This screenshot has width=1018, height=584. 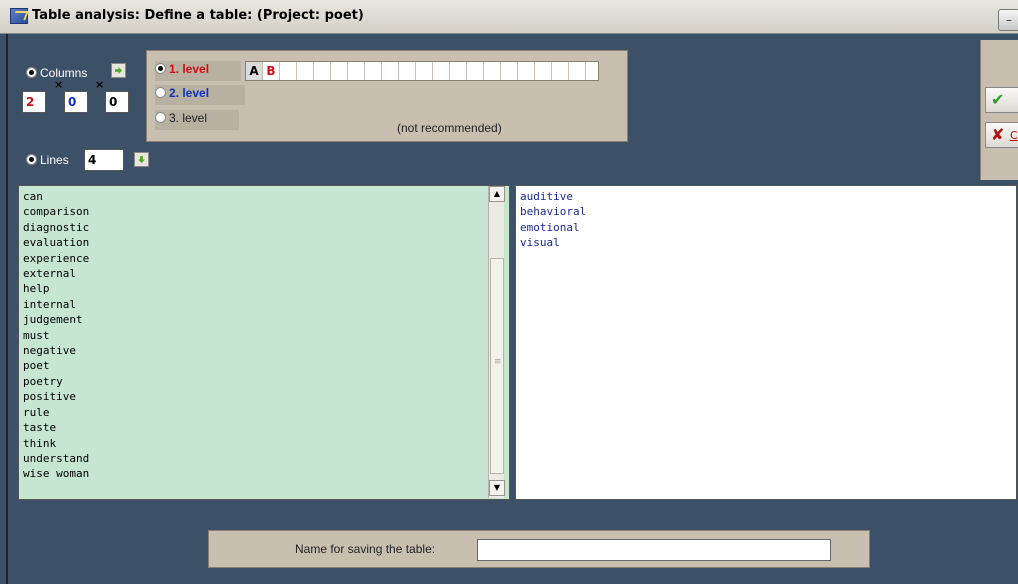 I want to click on level-grid-cell: B, so click(x=271, y=71).